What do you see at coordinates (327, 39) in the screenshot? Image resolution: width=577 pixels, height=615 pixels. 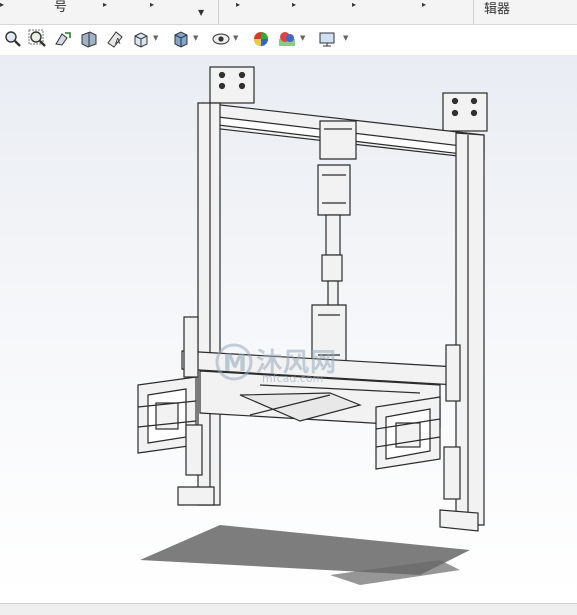 I see `view-settings-icon` at bounding box center [327, 39].